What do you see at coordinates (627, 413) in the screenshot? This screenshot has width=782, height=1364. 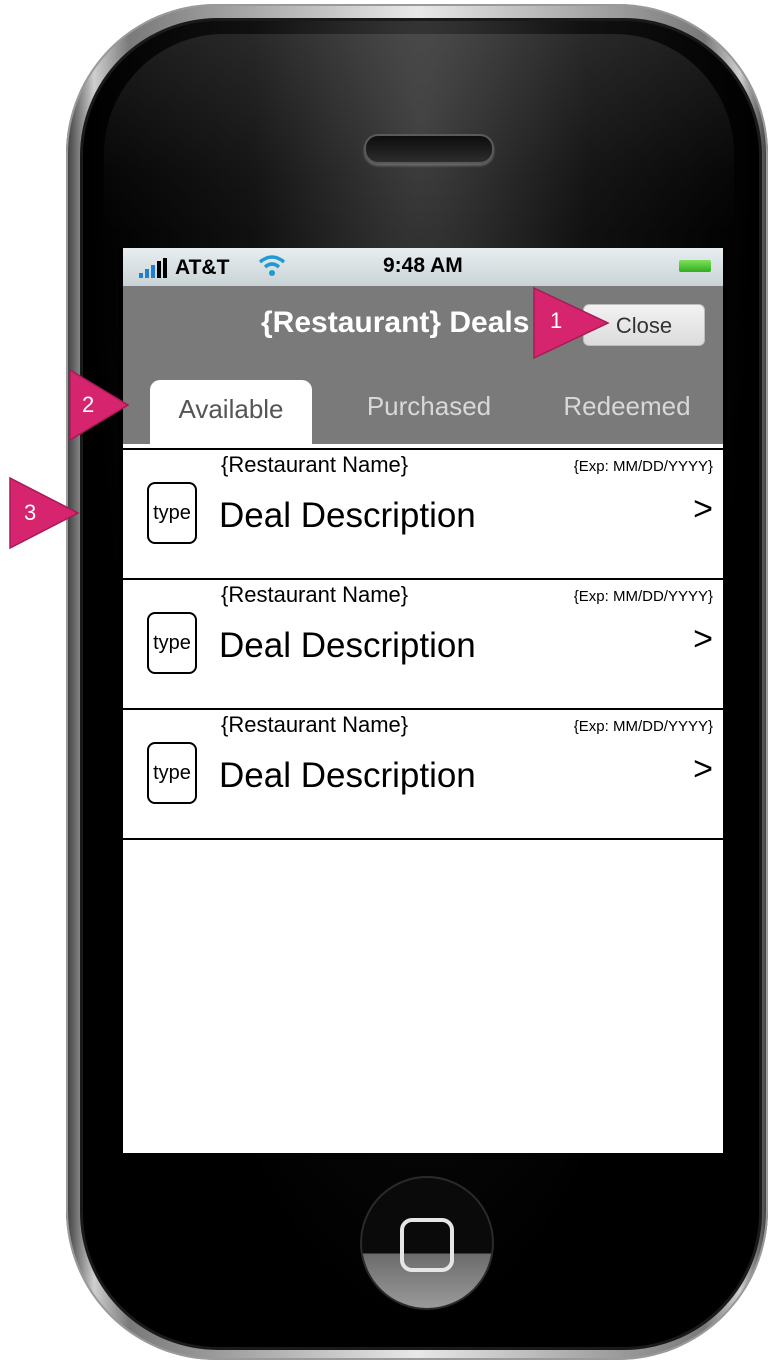 I see `tab-redeemed: Redeemed` at bounding box center [627, 413].